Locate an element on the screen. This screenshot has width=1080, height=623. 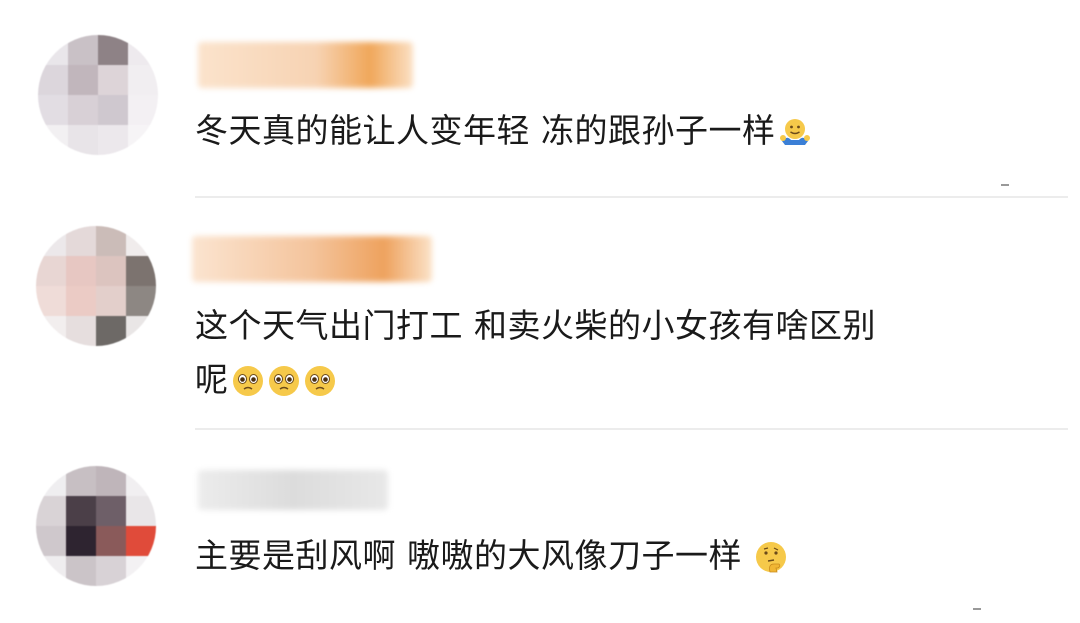
comment-text-line1: 这个天气出门打工 和卖火柴的小女孩有啥区别 is located at coordinates (535, 325).